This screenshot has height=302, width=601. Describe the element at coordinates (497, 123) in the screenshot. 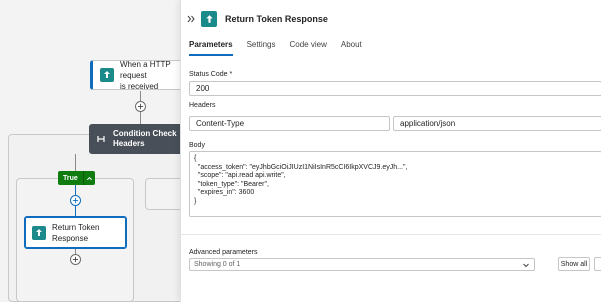

I see `header-value-input: application/json` at that location.